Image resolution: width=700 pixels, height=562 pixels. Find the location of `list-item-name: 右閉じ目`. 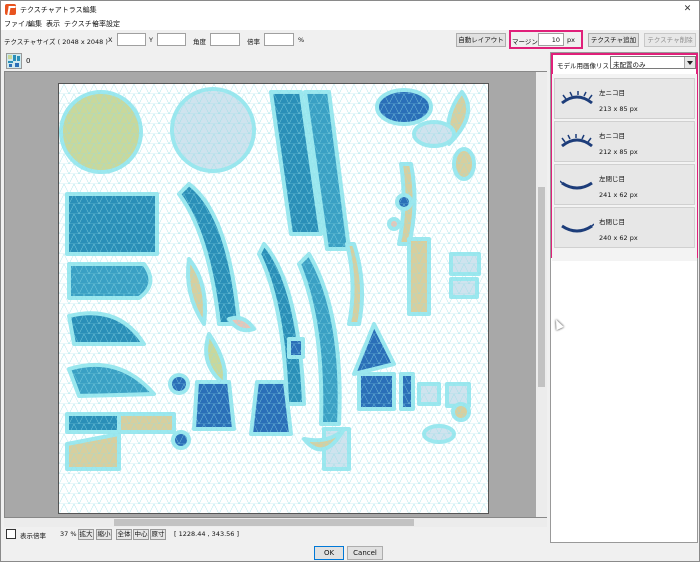

list-item-name: 右閉じ目 is located at coordinates (612, 222).